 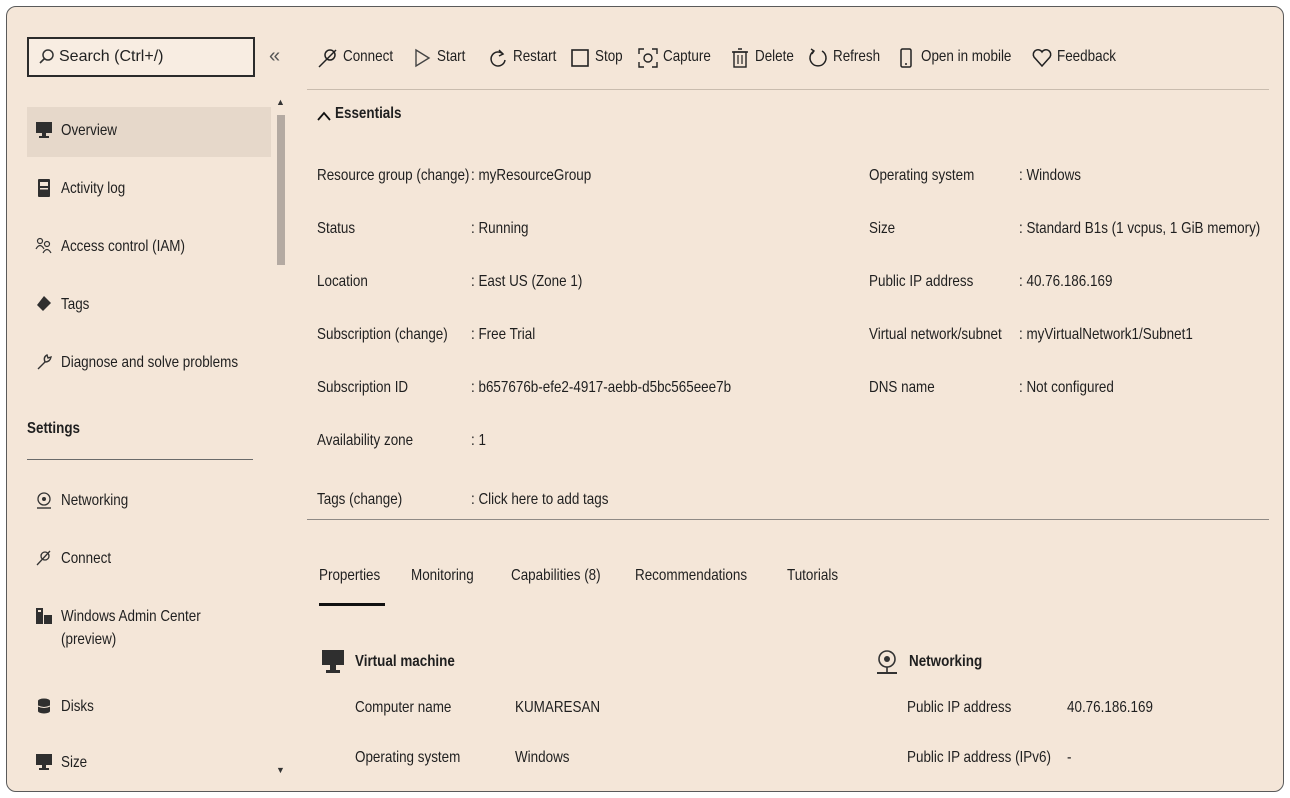 I want to click on location-value: : East US (Zone 1), so click(x=527, y=281).